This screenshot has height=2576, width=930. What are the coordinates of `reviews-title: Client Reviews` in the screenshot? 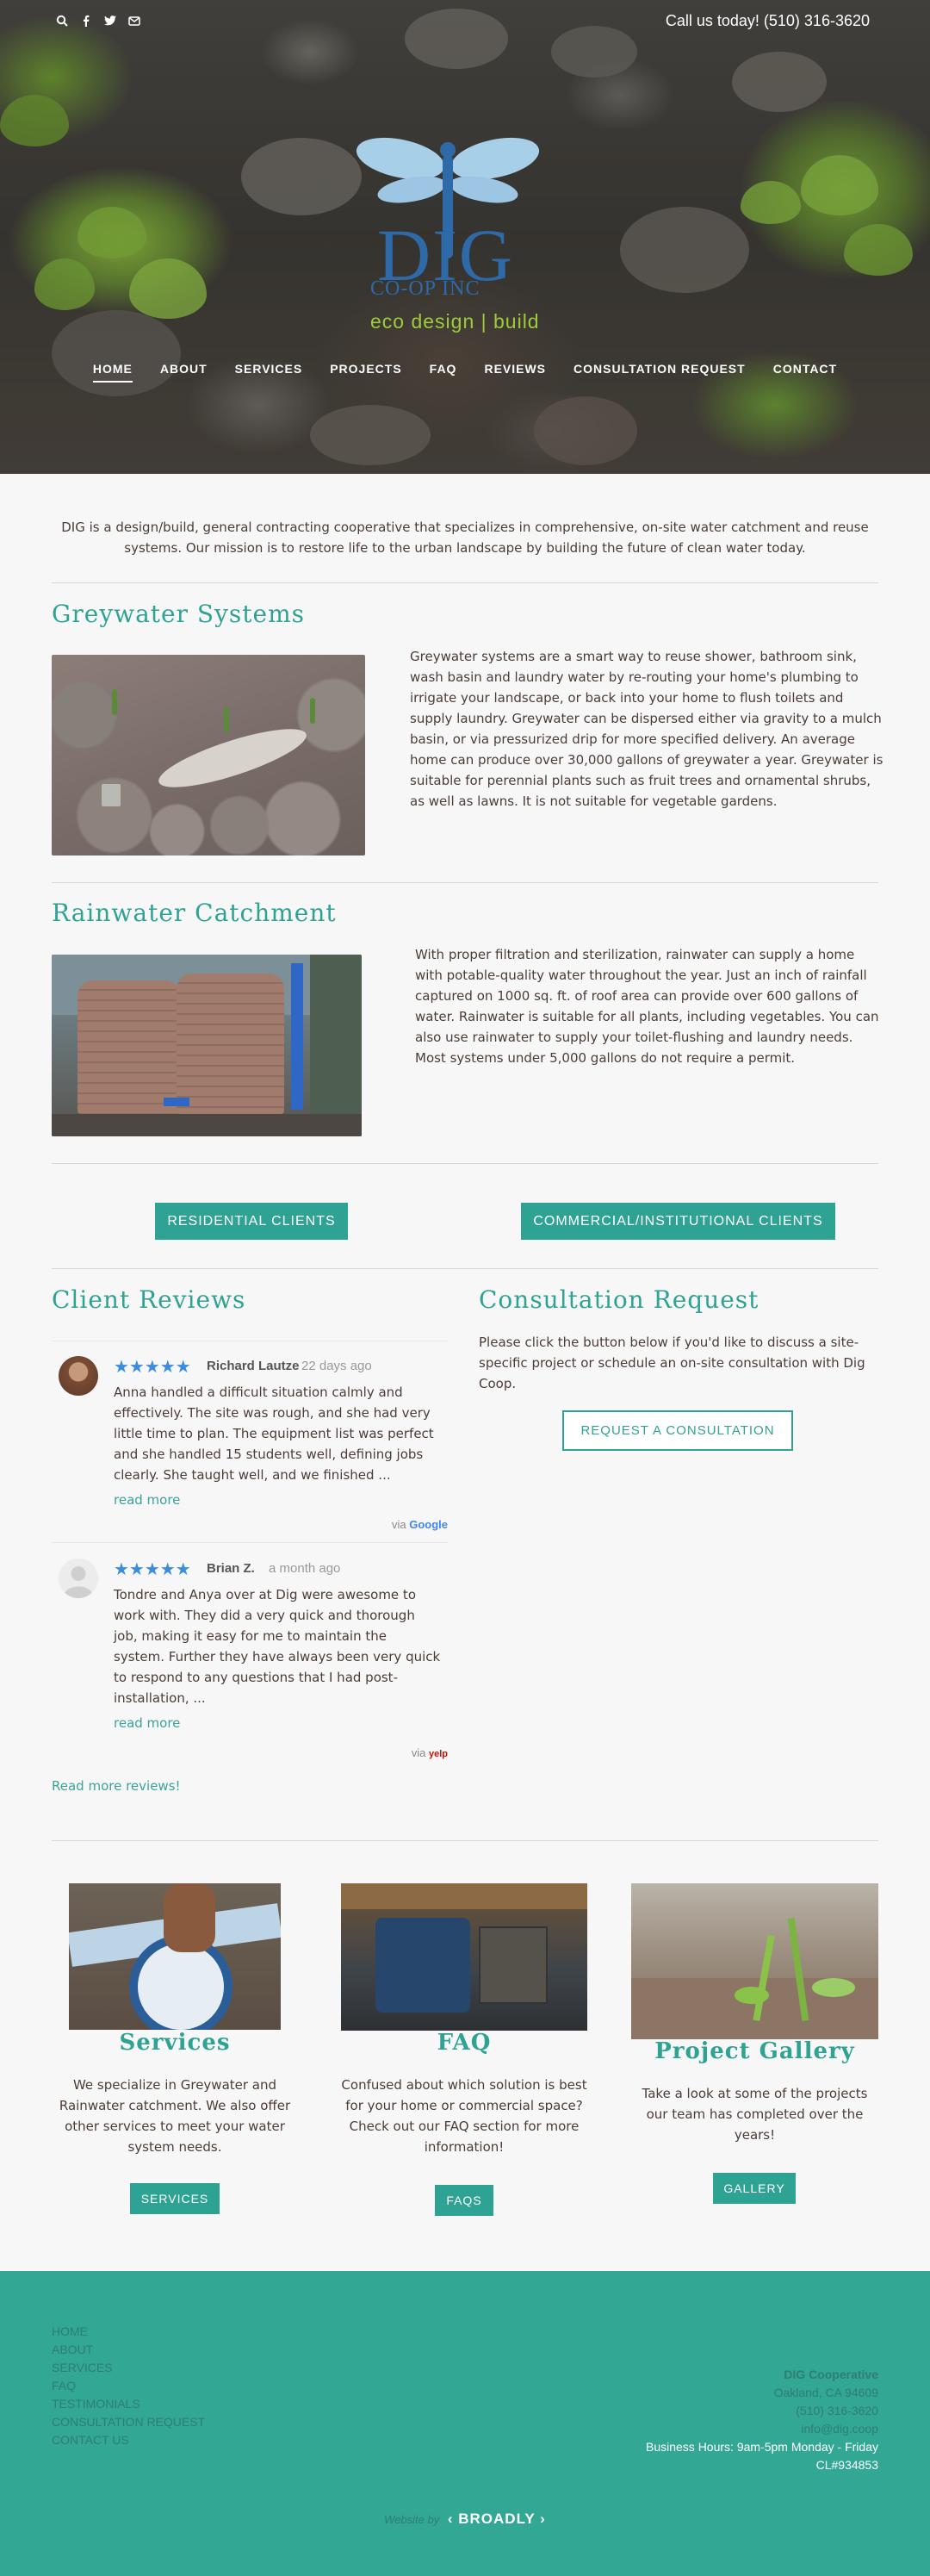 It's located at (149, 1300).